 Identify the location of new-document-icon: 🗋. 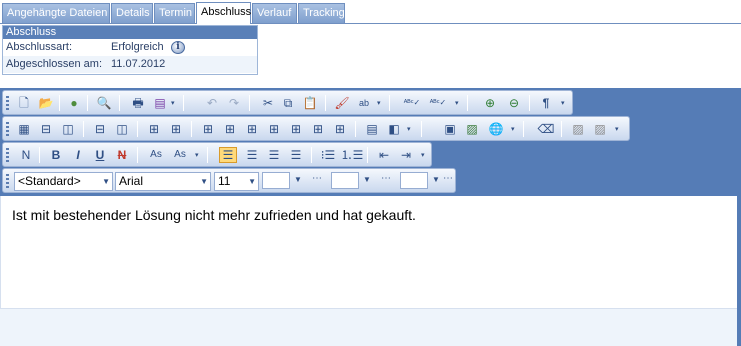
(24, 103).